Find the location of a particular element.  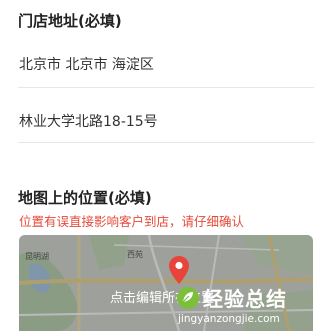

watermark: 经验总结 jingyanzongjie.com is located at coordinates (251, 306).